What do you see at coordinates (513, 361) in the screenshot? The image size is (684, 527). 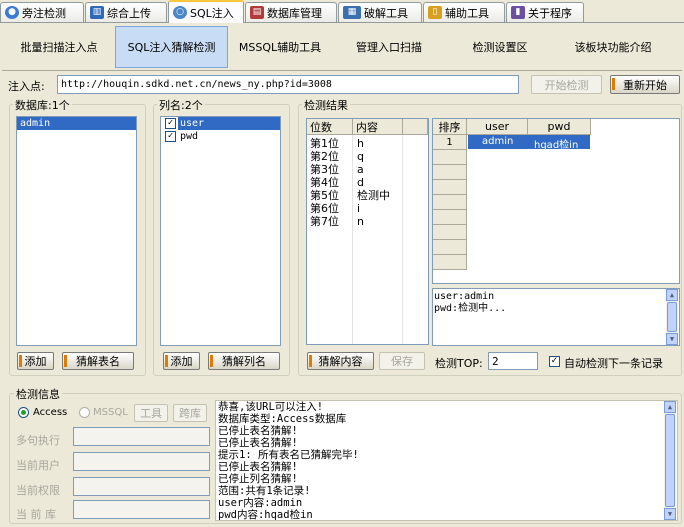 I see `top-input: 2` at bounding box center [513, 361].